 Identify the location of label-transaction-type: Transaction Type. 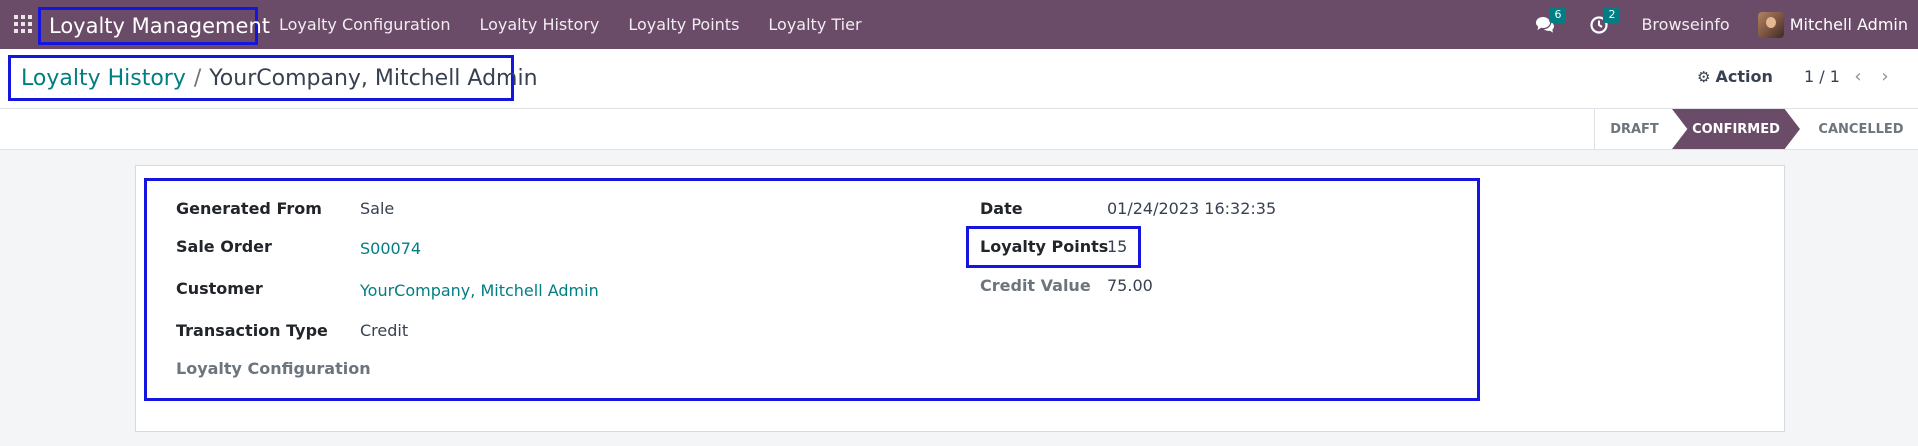
(252, 330).